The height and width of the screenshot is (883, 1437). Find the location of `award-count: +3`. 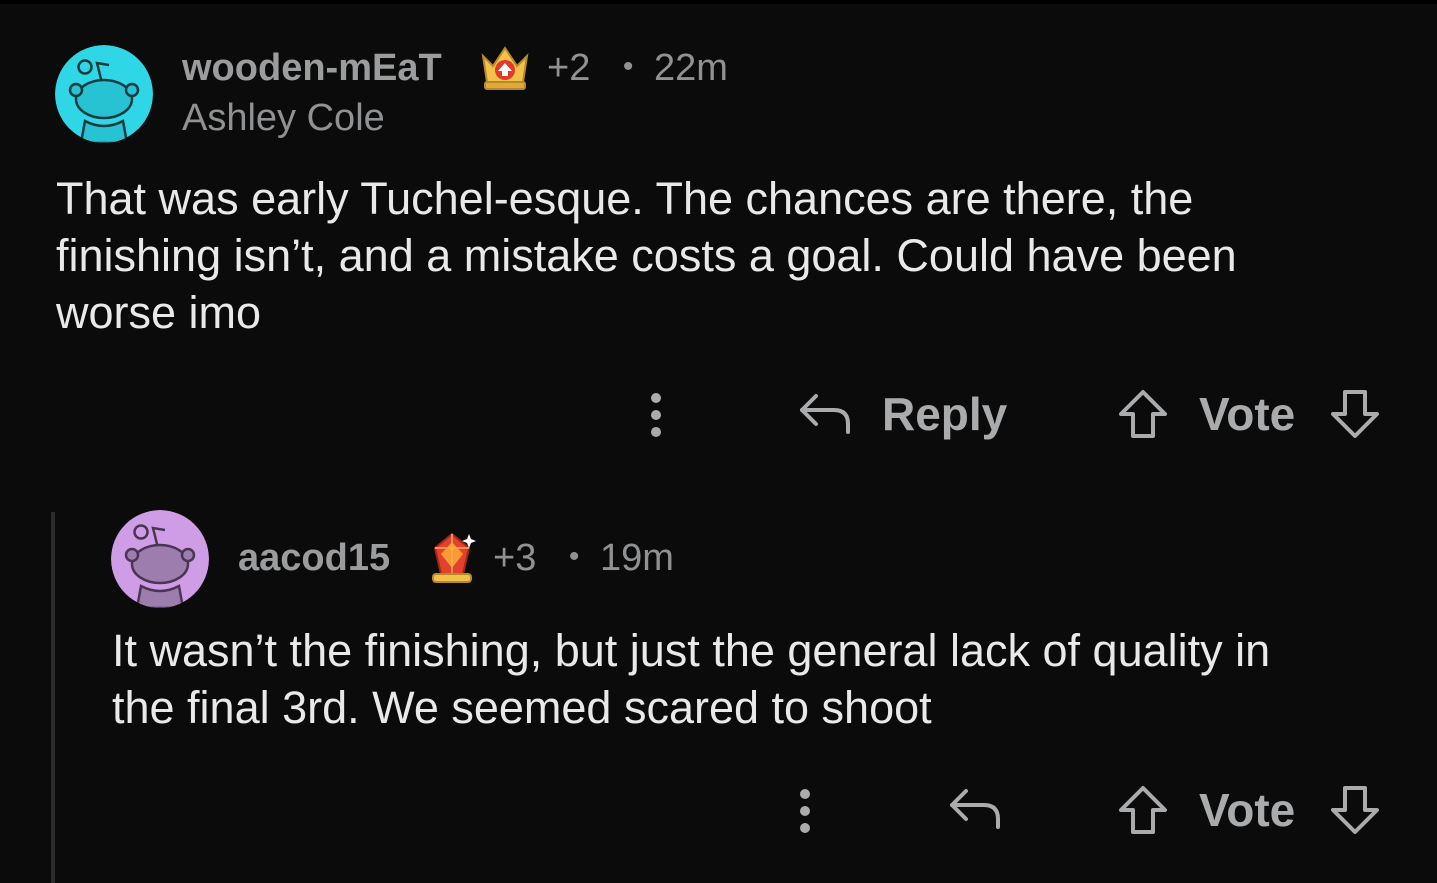

award-count: +3 is located at coordinates (515, 558).